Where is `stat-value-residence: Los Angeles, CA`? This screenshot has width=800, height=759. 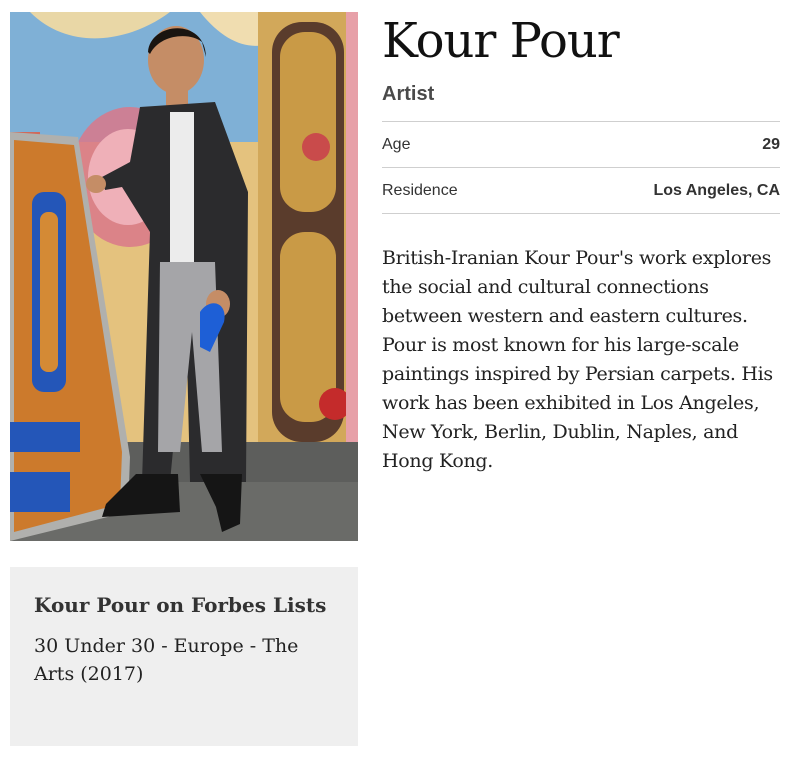 stat-value-residence: Los Angeles, CA is located at coordinates (716, 190).